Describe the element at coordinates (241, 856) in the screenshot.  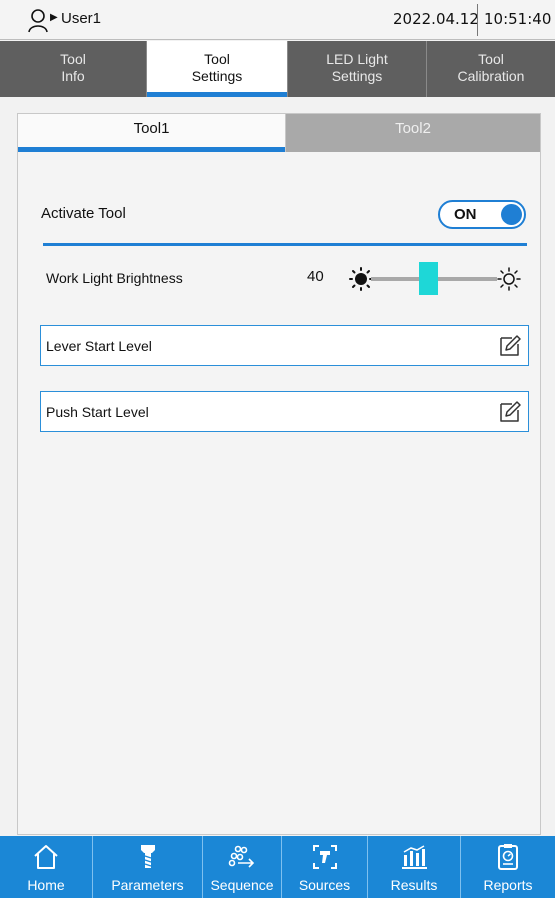
I see `sequence-icon` at that location.